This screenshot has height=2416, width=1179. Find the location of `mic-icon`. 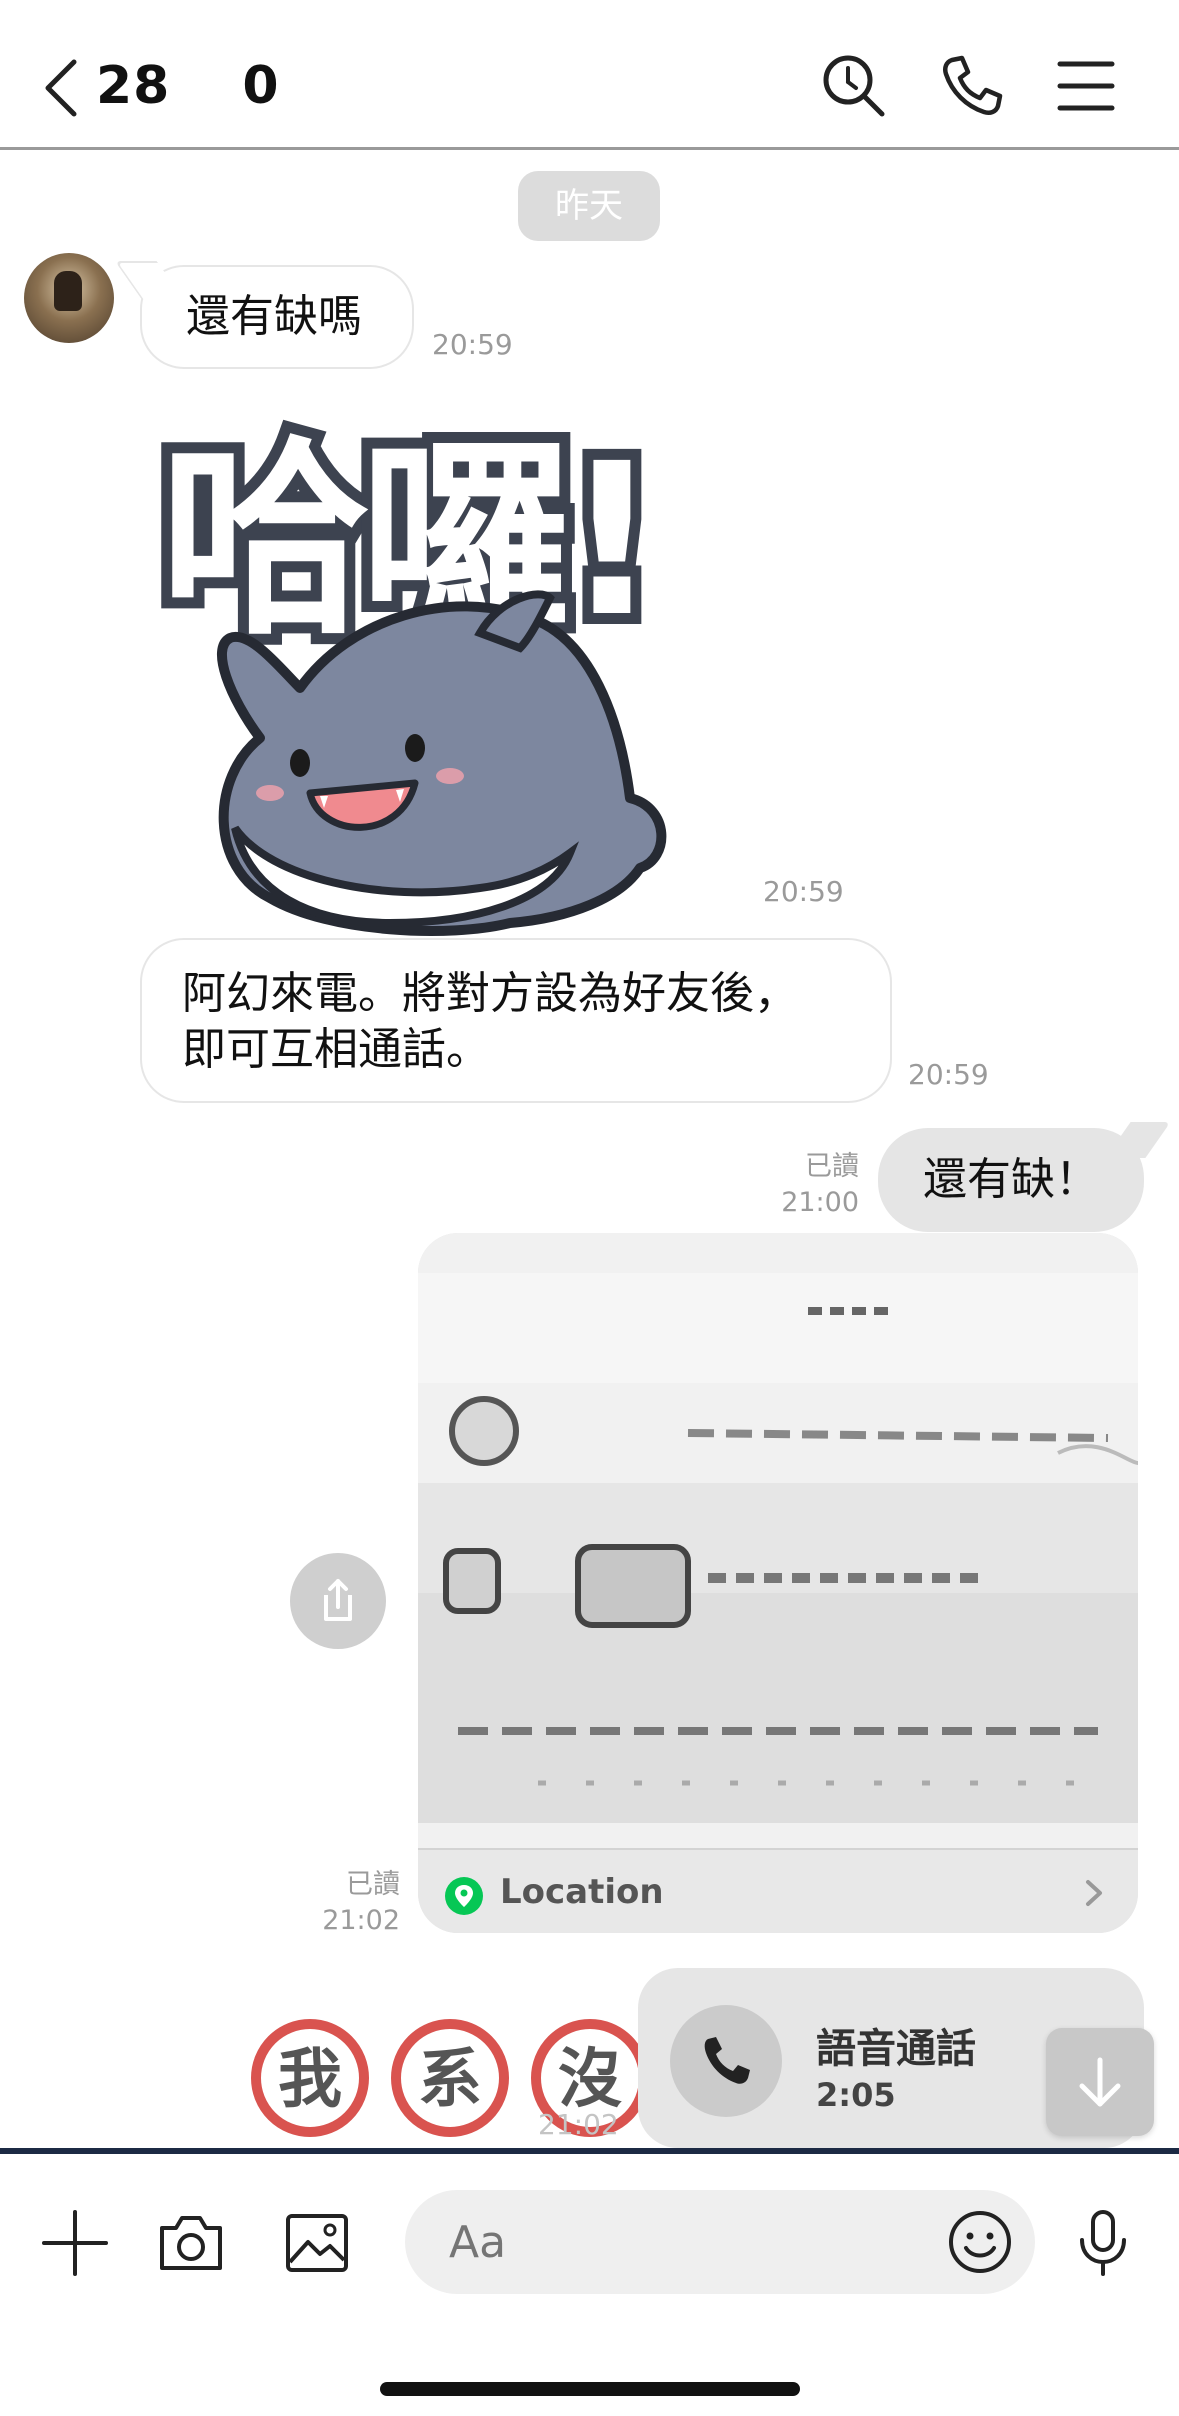

mic-icon is located at coordinates (1103, 2243).